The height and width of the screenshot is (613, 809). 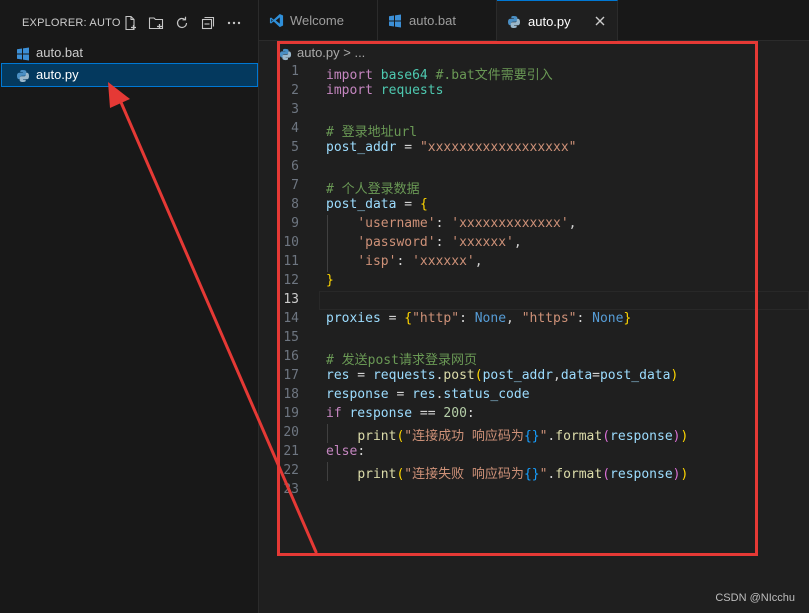 What do you see at coordinates (291, 261) in the screenshot?
I see `line-number: 11` at bounding box center [291, 261].